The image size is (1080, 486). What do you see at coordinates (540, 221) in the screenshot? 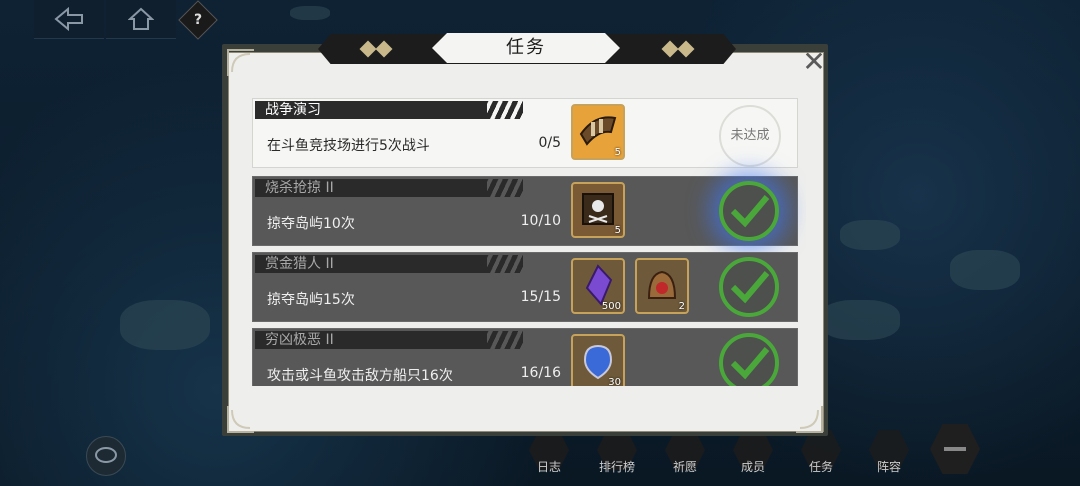
I see `quest-progress: 10/10` at bounding box center [540, 221].